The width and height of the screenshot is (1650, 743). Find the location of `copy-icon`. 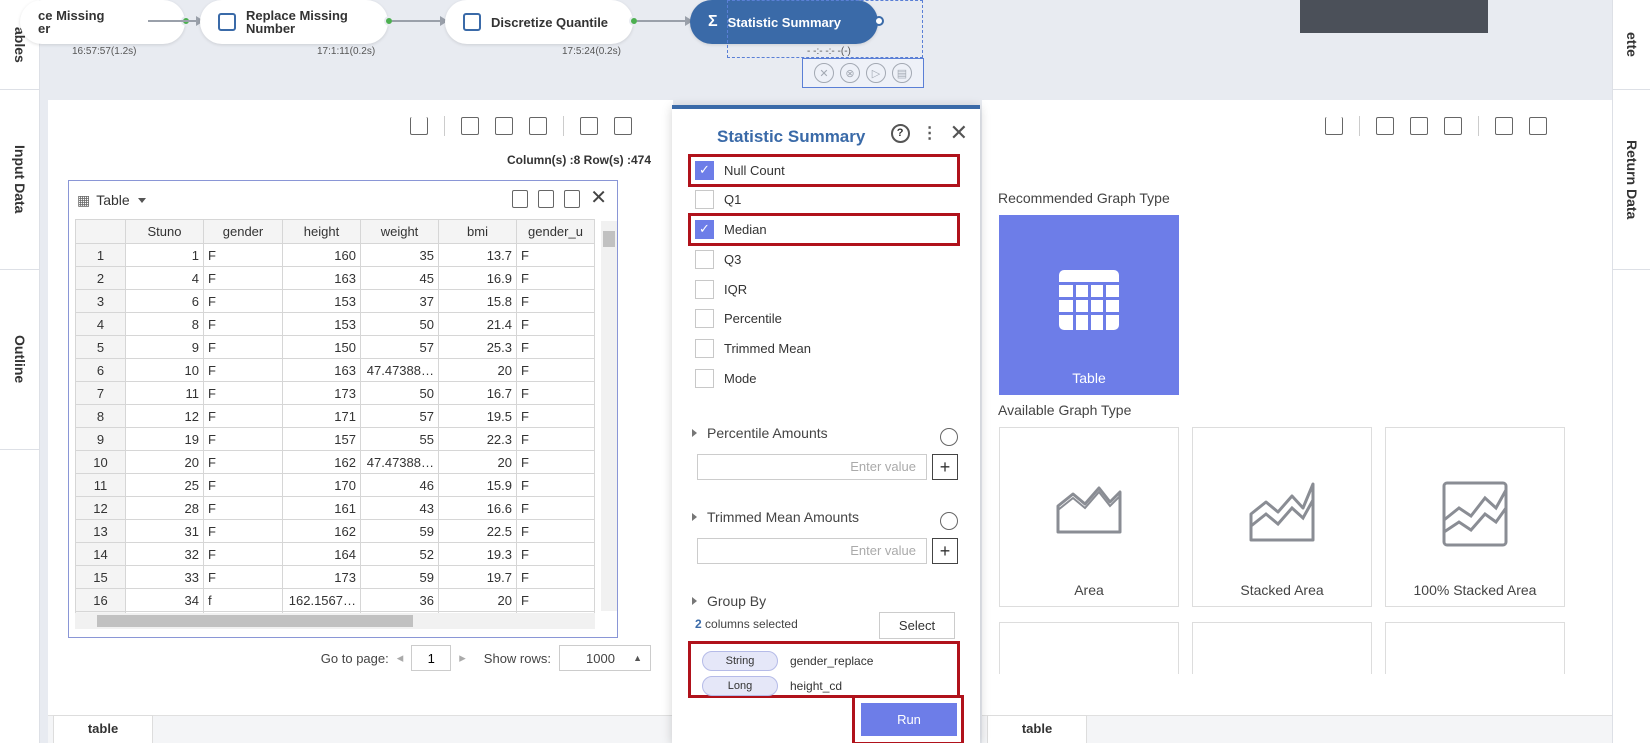

copy-icon is located at coordinates (572, 199).